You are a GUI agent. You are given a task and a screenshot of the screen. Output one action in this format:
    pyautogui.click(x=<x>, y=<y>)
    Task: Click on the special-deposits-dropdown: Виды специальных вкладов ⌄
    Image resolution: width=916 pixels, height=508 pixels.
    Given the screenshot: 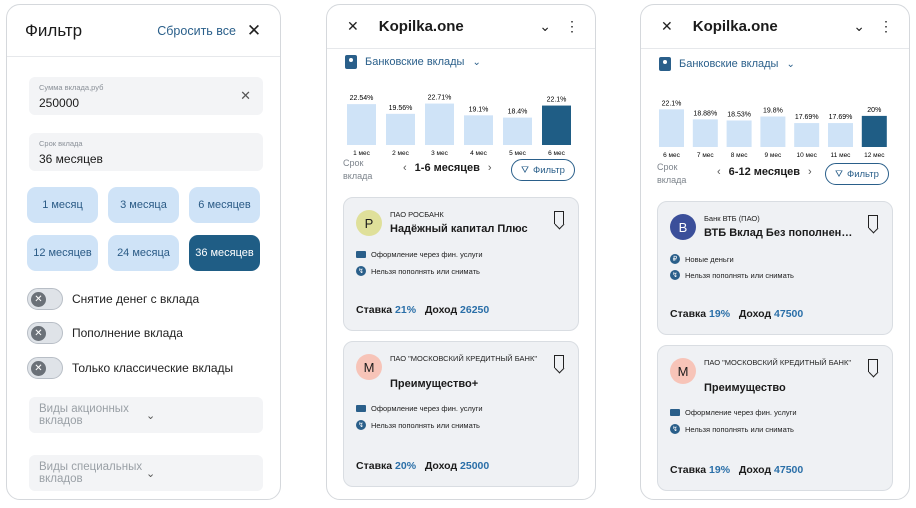 What is the action you would take?
    pyautogui.click(x=146, y=473)
    